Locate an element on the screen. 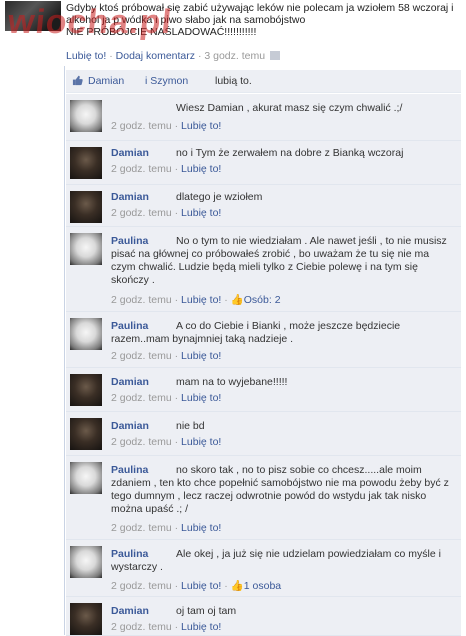  comment-text: oj tam oj tam is located at coordinates (206, 611).